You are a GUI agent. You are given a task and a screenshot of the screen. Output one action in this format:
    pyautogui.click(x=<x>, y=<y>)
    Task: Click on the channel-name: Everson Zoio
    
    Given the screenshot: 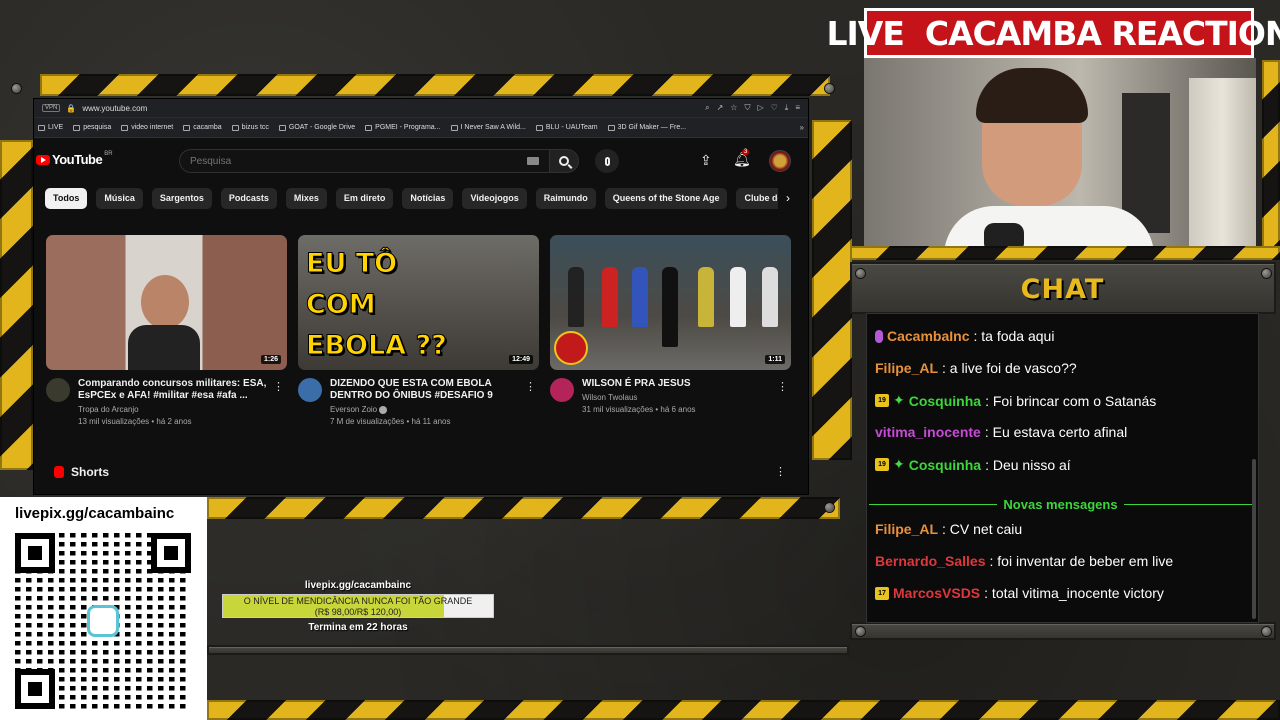 What is the action you would take?
    pyautogui.click(x=353, y=409)
    